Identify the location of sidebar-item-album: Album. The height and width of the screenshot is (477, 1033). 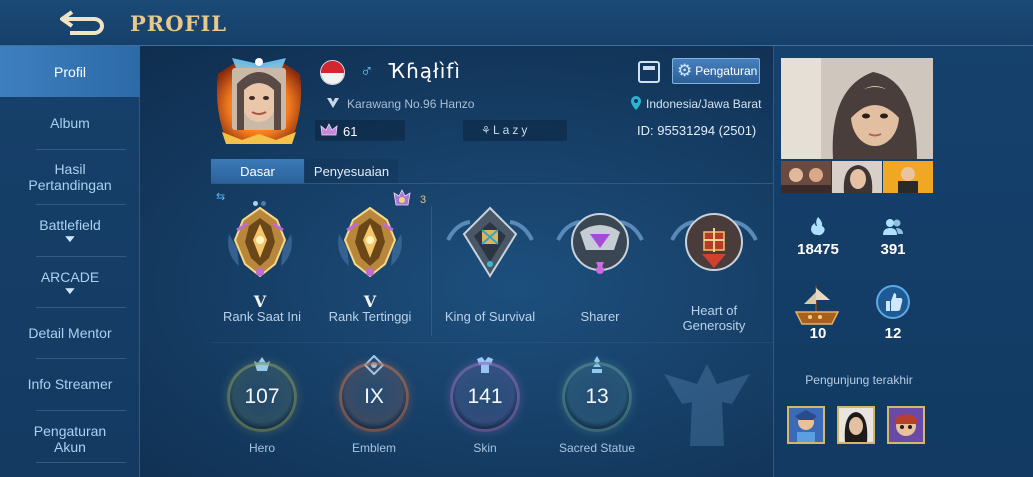
(70, 123).